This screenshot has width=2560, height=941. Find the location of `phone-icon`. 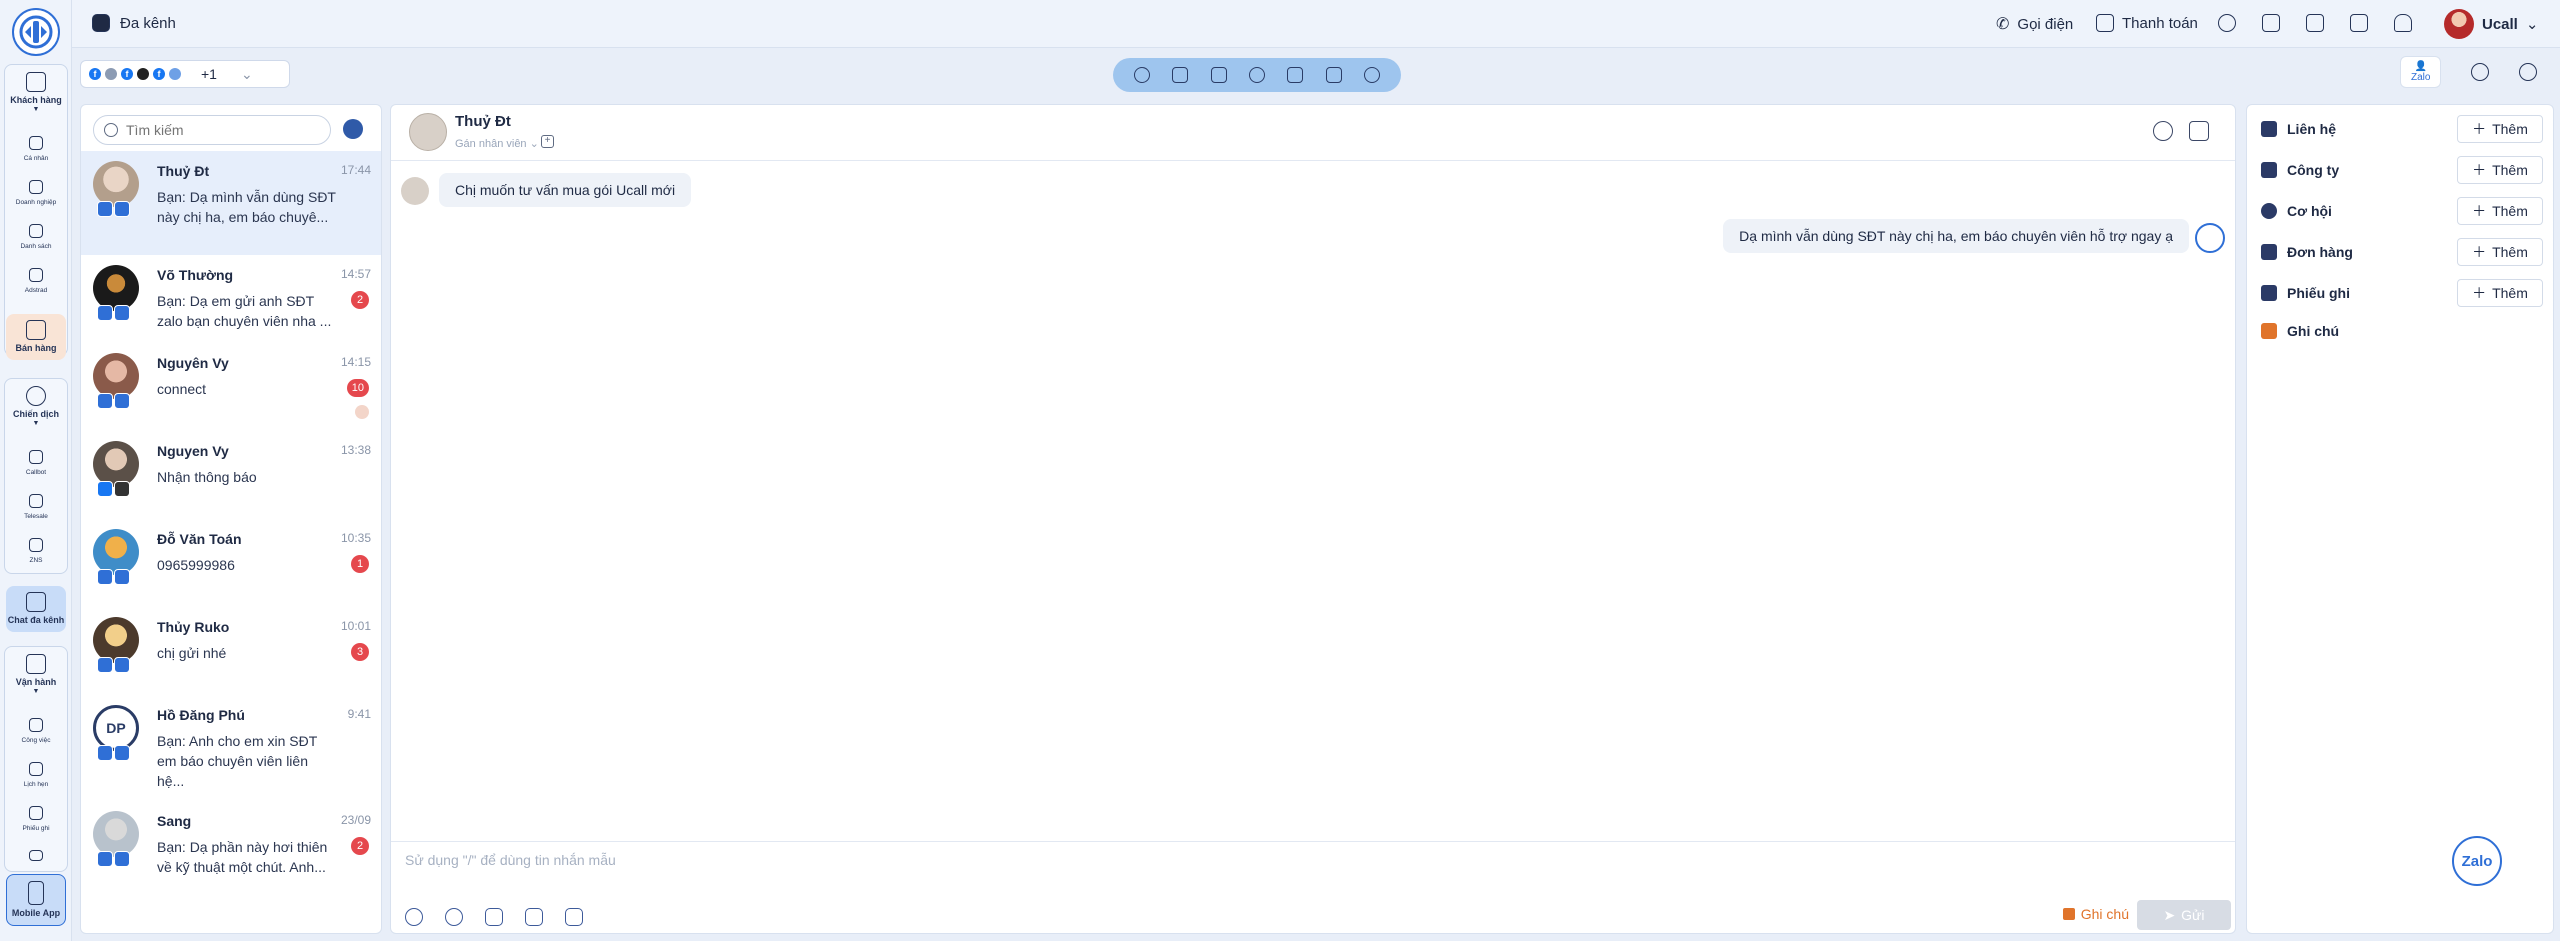

phone-icon is located at coordinates (1180, 75).